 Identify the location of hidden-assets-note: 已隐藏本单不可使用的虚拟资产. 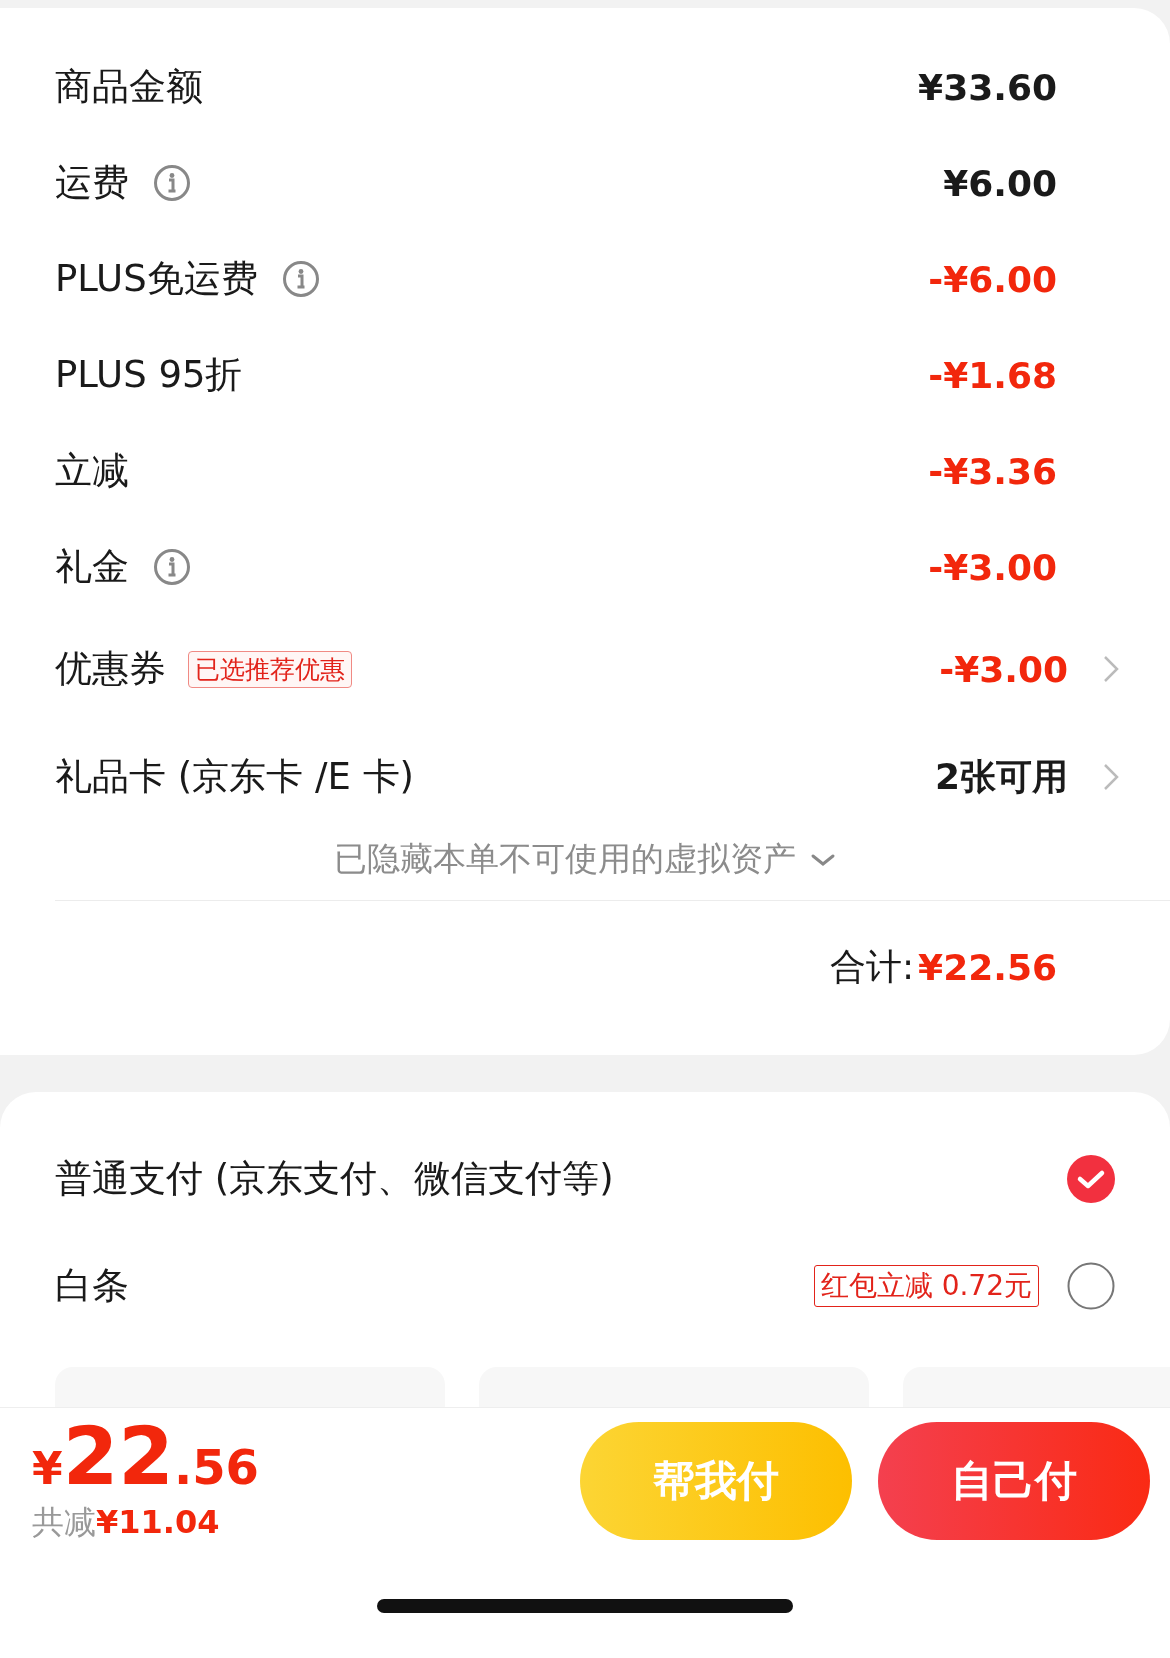
(565, 859).